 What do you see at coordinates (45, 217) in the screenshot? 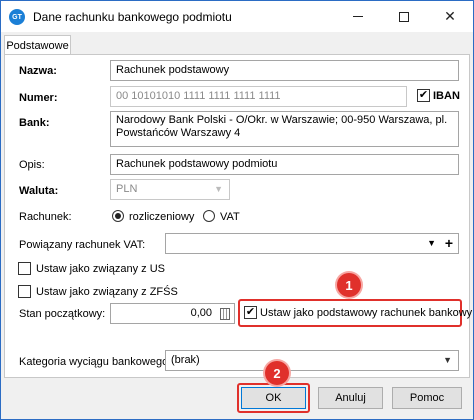
I see `rachunek-label: Rachunek:` at bounding box center [45, 217].